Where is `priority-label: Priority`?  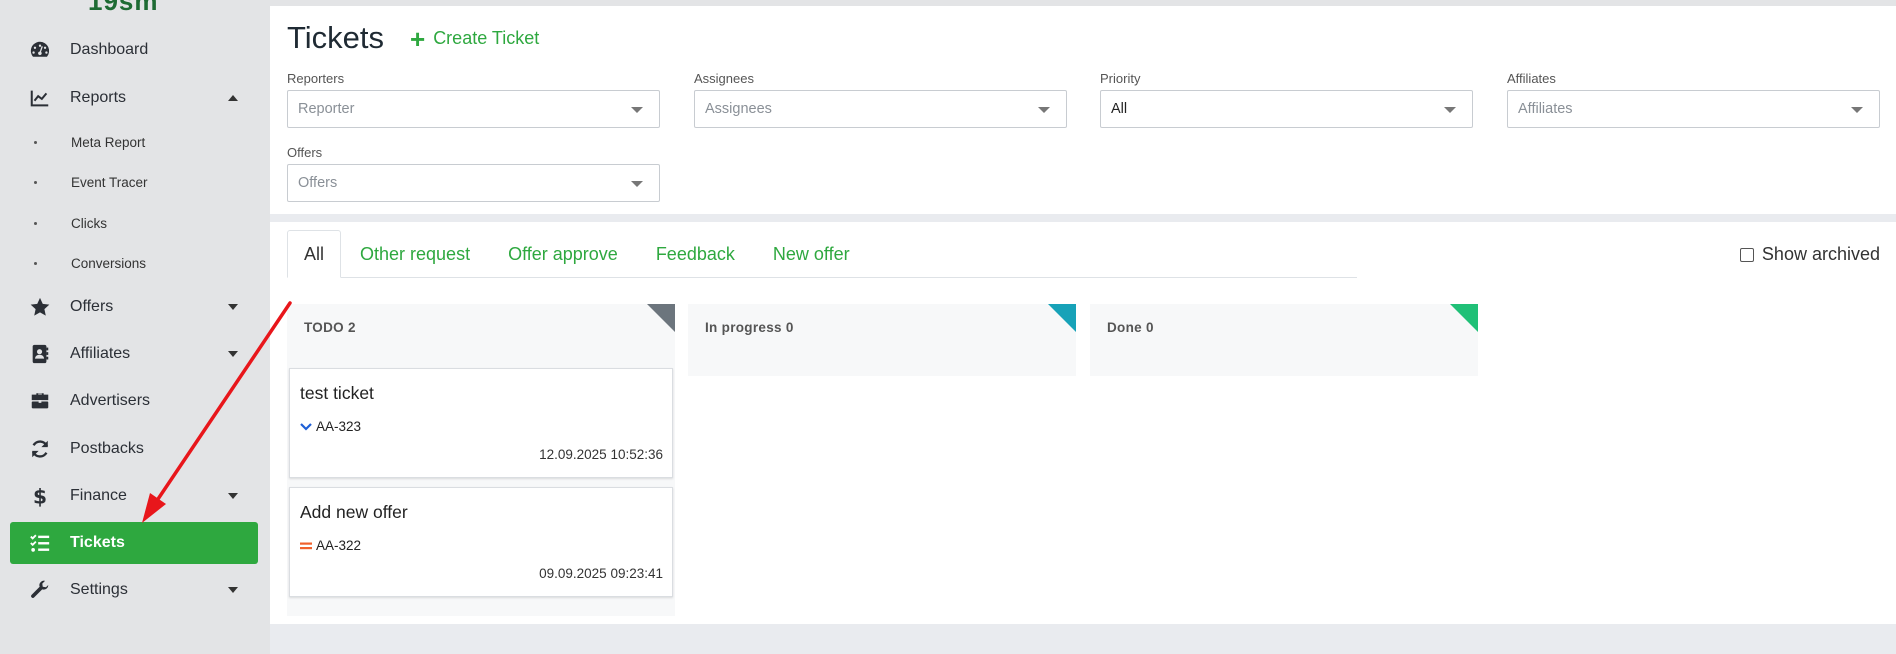
priority-label: Priority is located at coordinates (1120, 78).